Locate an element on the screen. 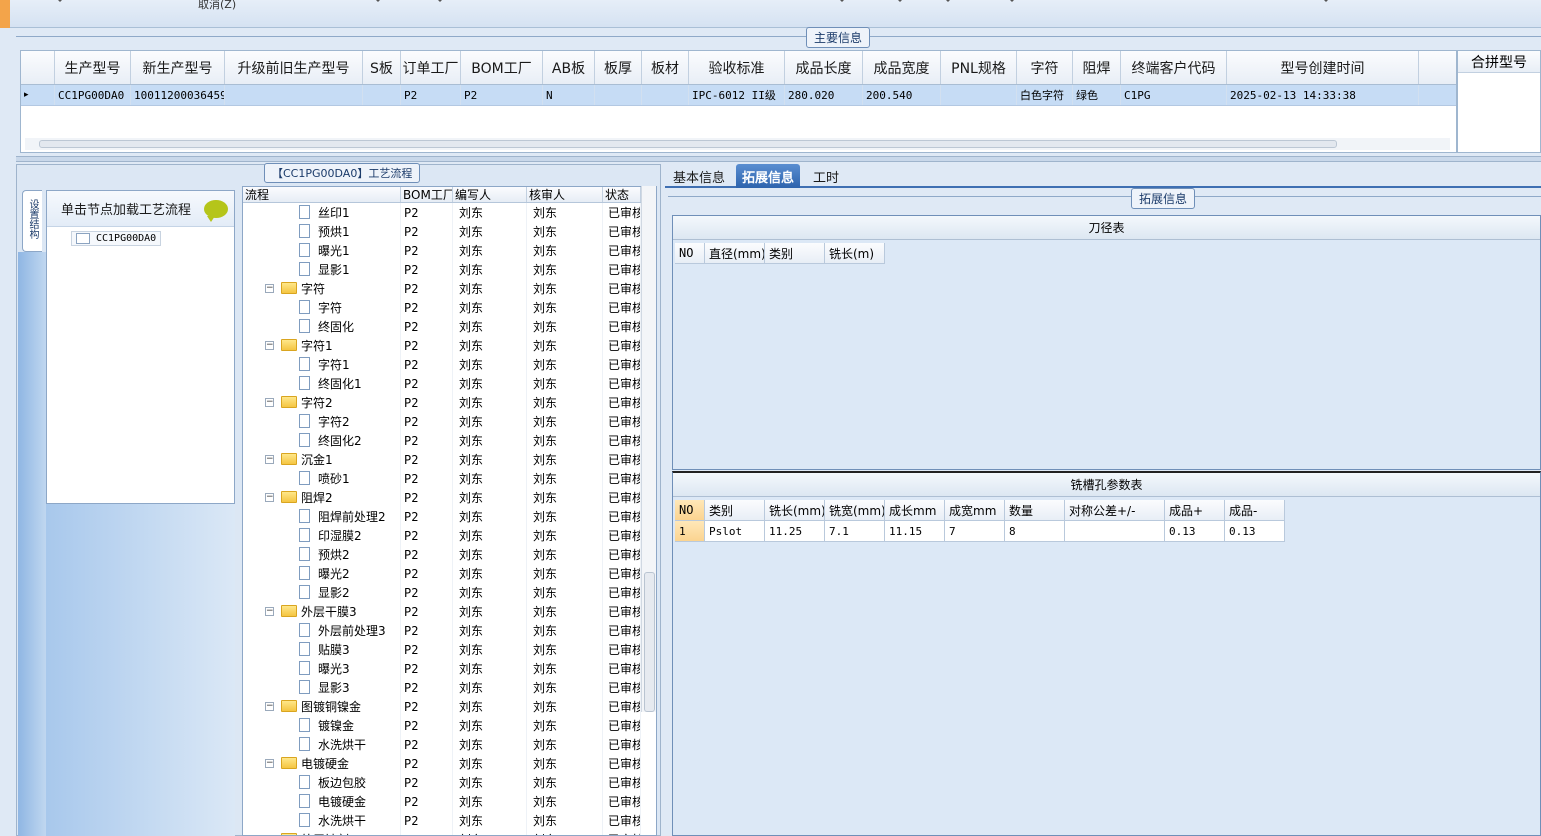  process-column-header: 状态 is located at coordinates (622, 194).